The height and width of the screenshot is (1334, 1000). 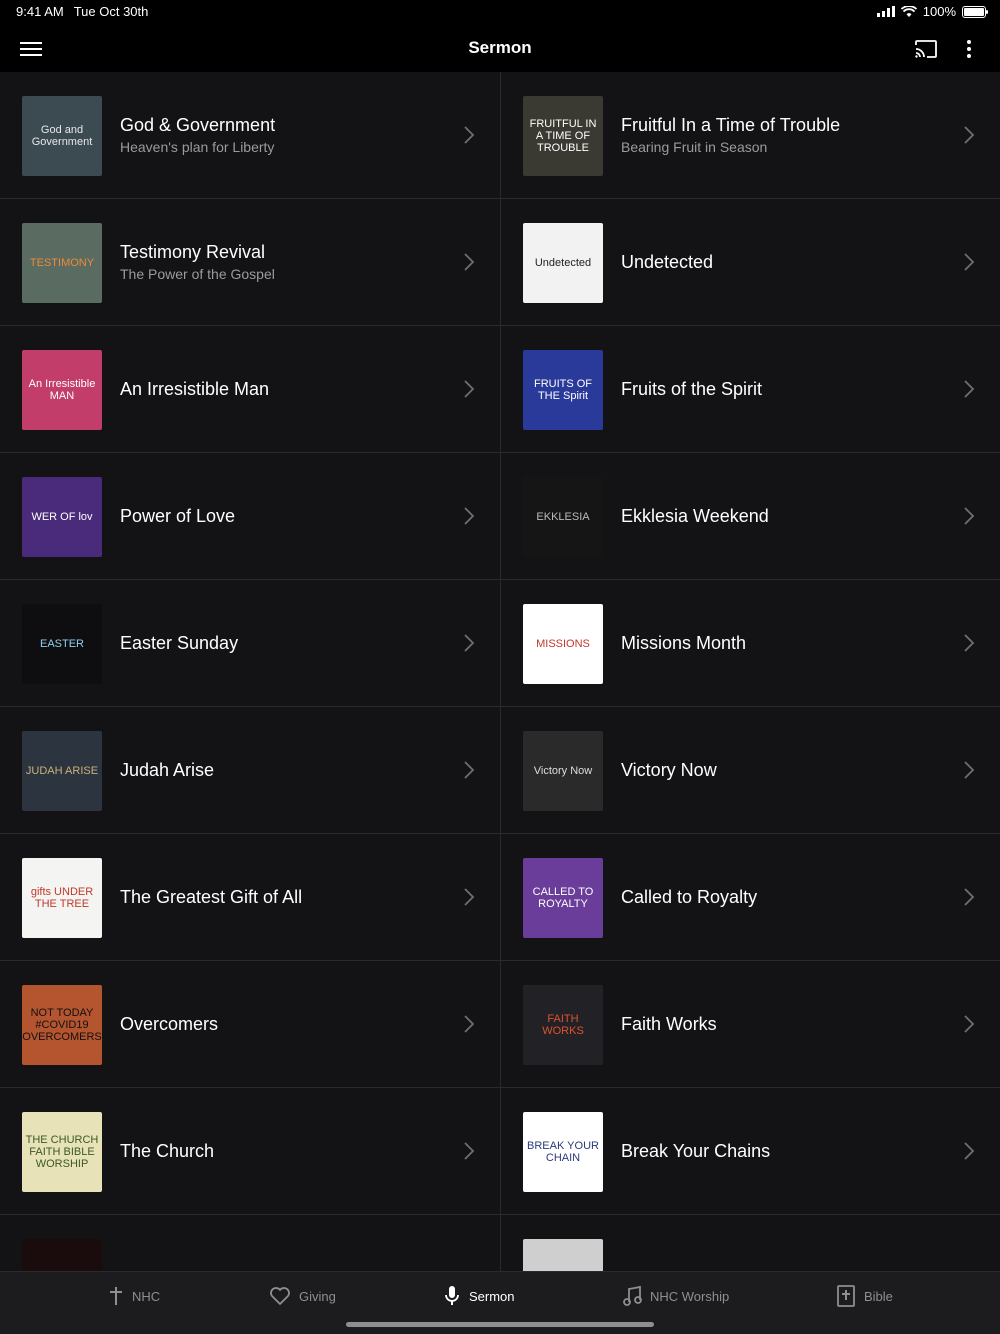 I want to click on artwork-text: FRUITS OF THE Spirit, so click(x=563, y=389).